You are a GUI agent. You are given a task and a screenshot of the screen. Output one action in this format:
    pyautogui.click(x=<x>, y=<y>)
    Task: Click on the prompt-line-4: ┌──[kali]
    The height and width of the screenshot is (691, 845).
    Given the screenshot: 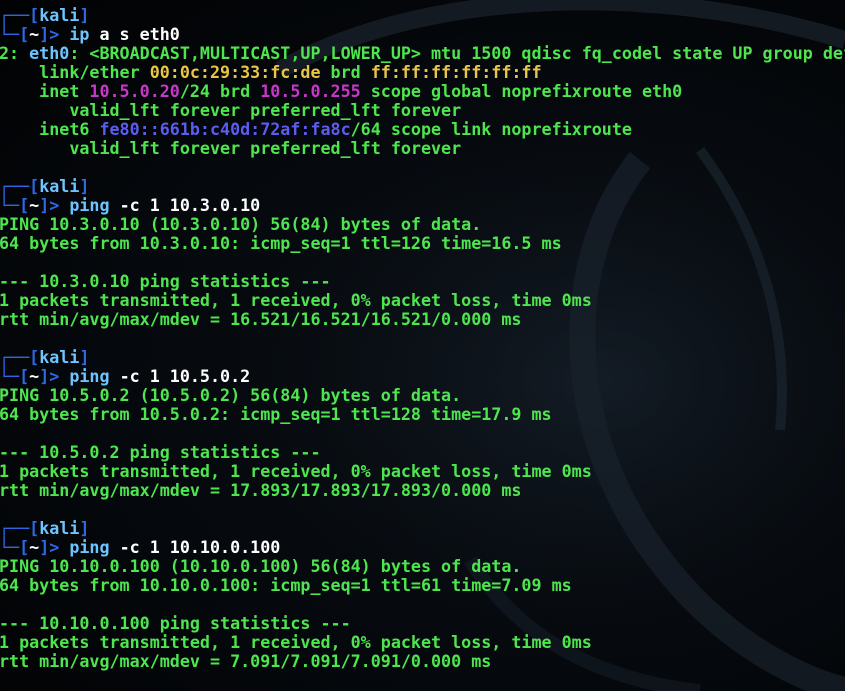 What is the action you would take?
    pyautogui.click(x=45, y=528)
    